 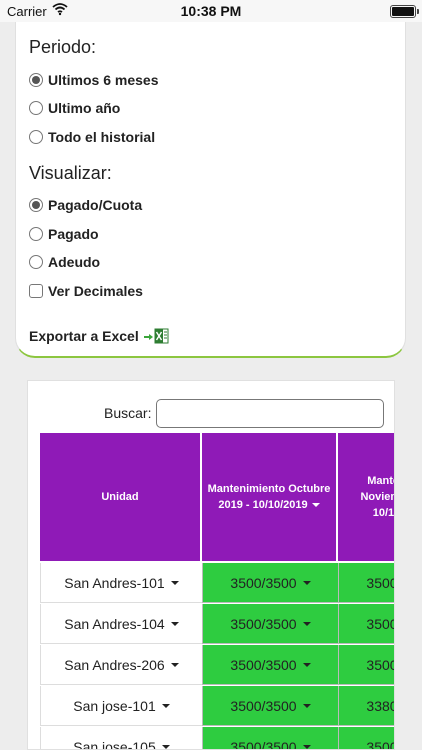 What do you see at coordinates (63, 47) in the screenshot?
I see `periodo-title: Periodo:` at bounding box center [63, 47].